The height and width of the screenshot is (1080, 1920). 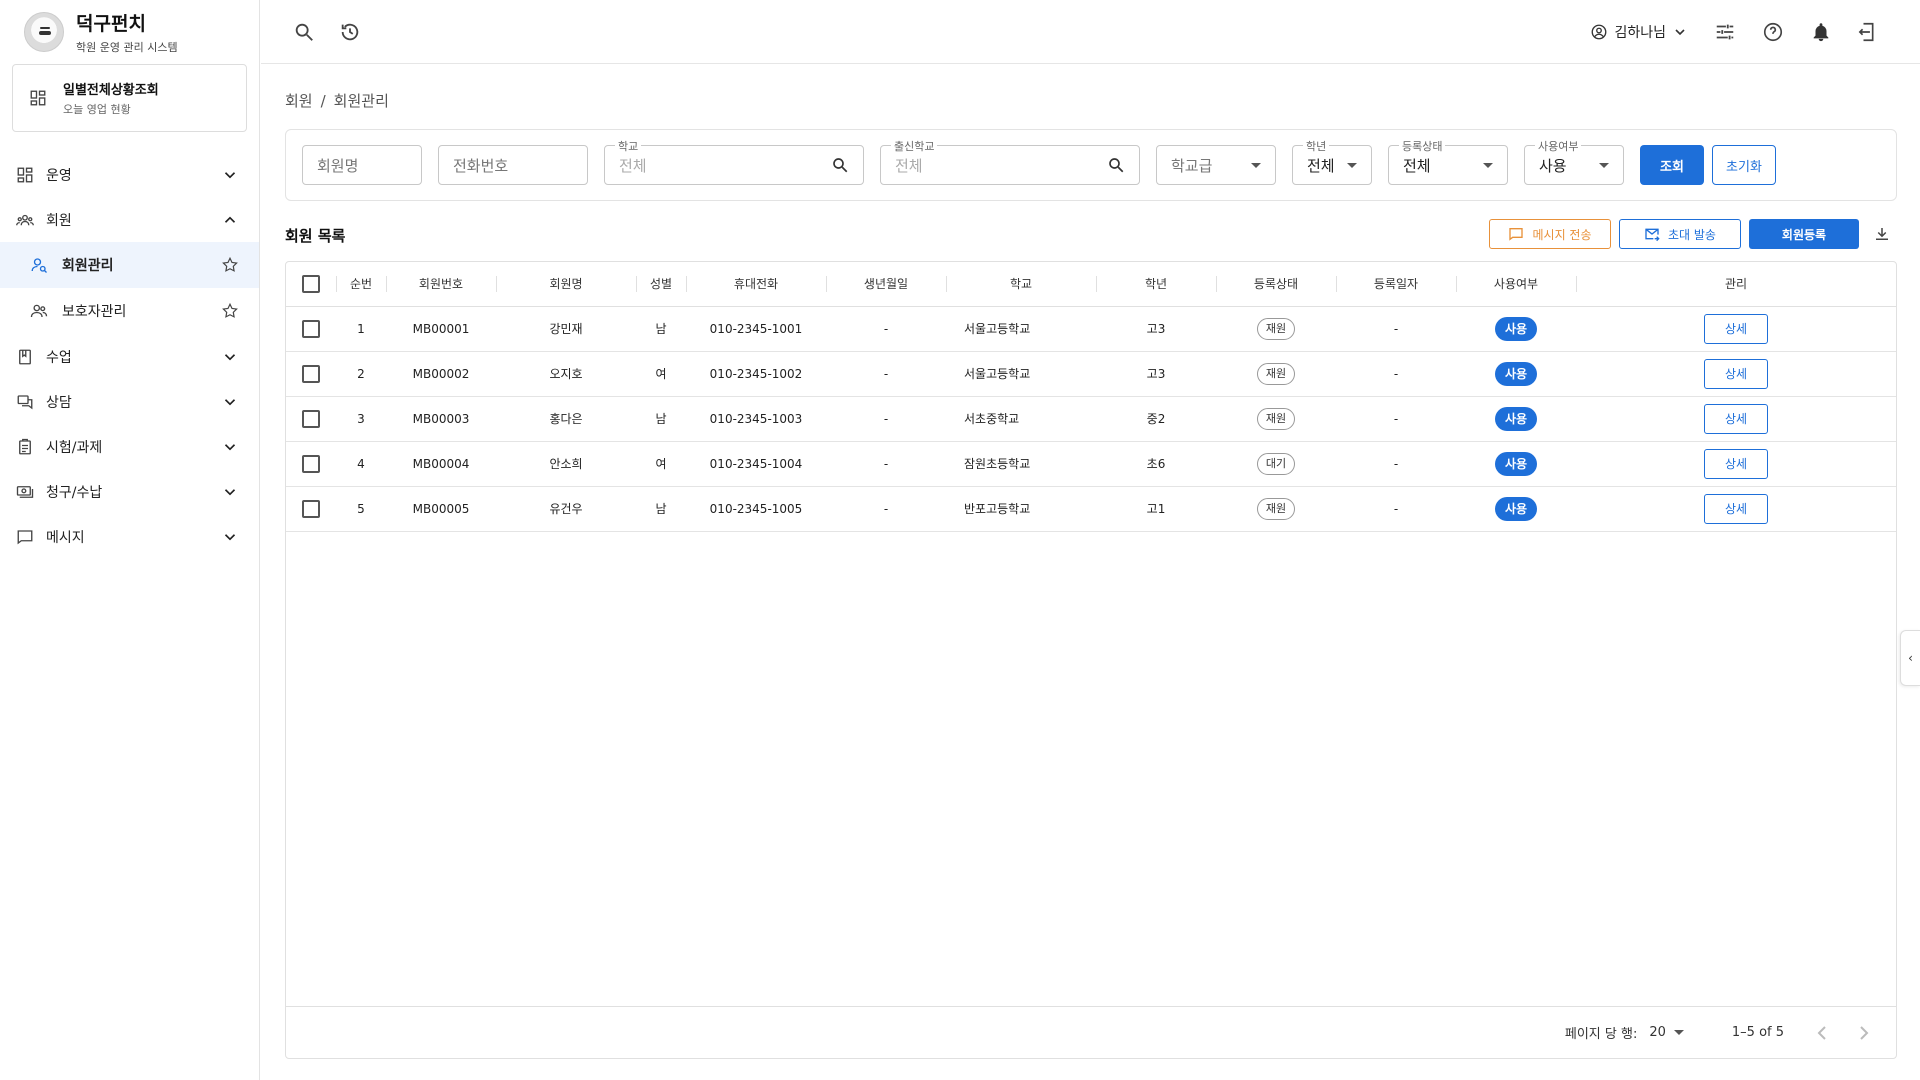 I want to click on select-all-checkbox, so click(x=311, y=283).